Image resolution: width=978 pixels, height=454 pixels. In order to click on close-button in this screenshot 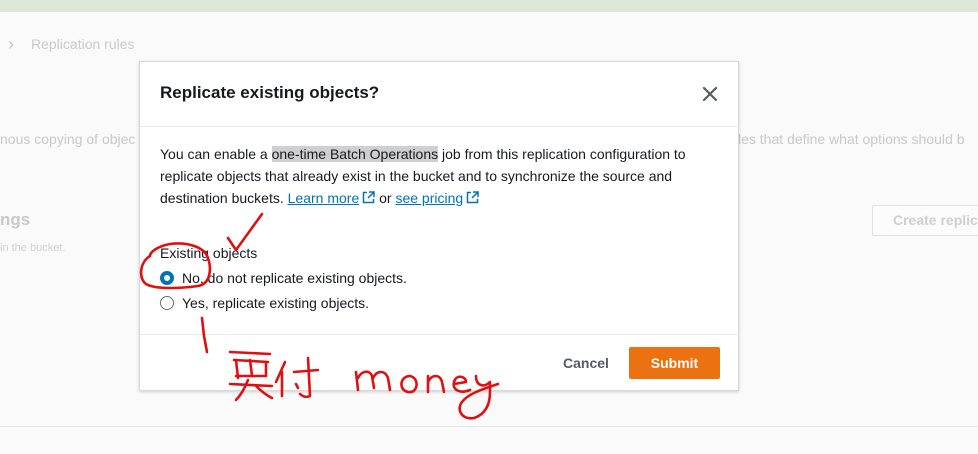, I will do `click(710, 94)`.